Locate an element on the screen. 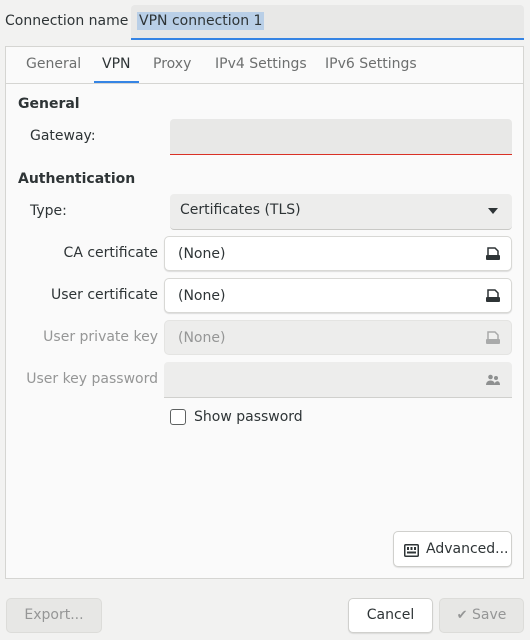 The image size is (530, 640). user-private-key-label: User private key is located at coordinates (100, 337).